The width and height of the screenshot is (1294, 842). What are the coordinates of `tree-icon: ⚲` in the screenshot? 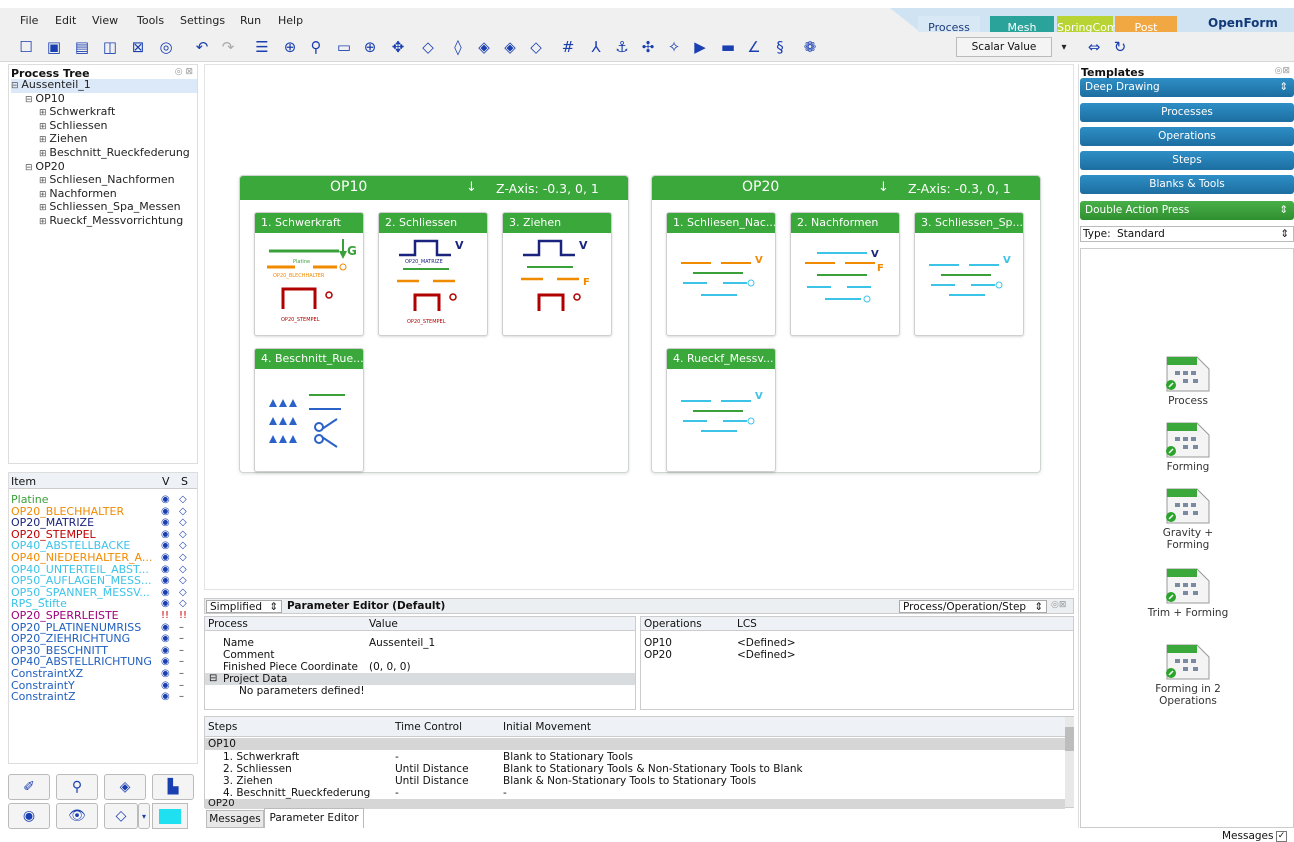 It's located at (316, 47).